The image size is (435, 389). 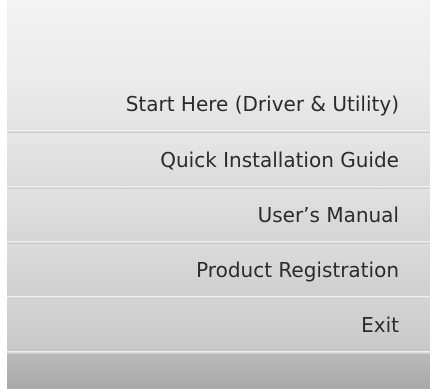 What do you see at coordinates (218, 131) in the screenshot?
I see `menu-divider` at bounding box center [218, 131].